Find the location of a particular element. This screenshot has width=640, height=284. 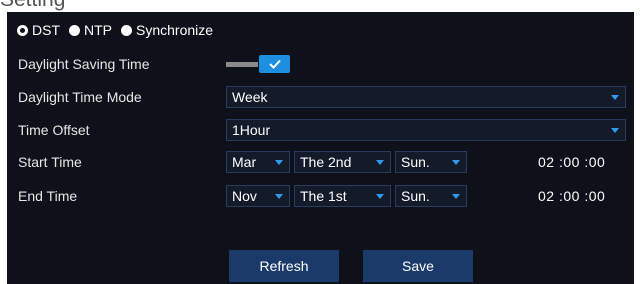

daylight-time-mode-label: Daylight Time Mode is located at coordinates (80, 97).